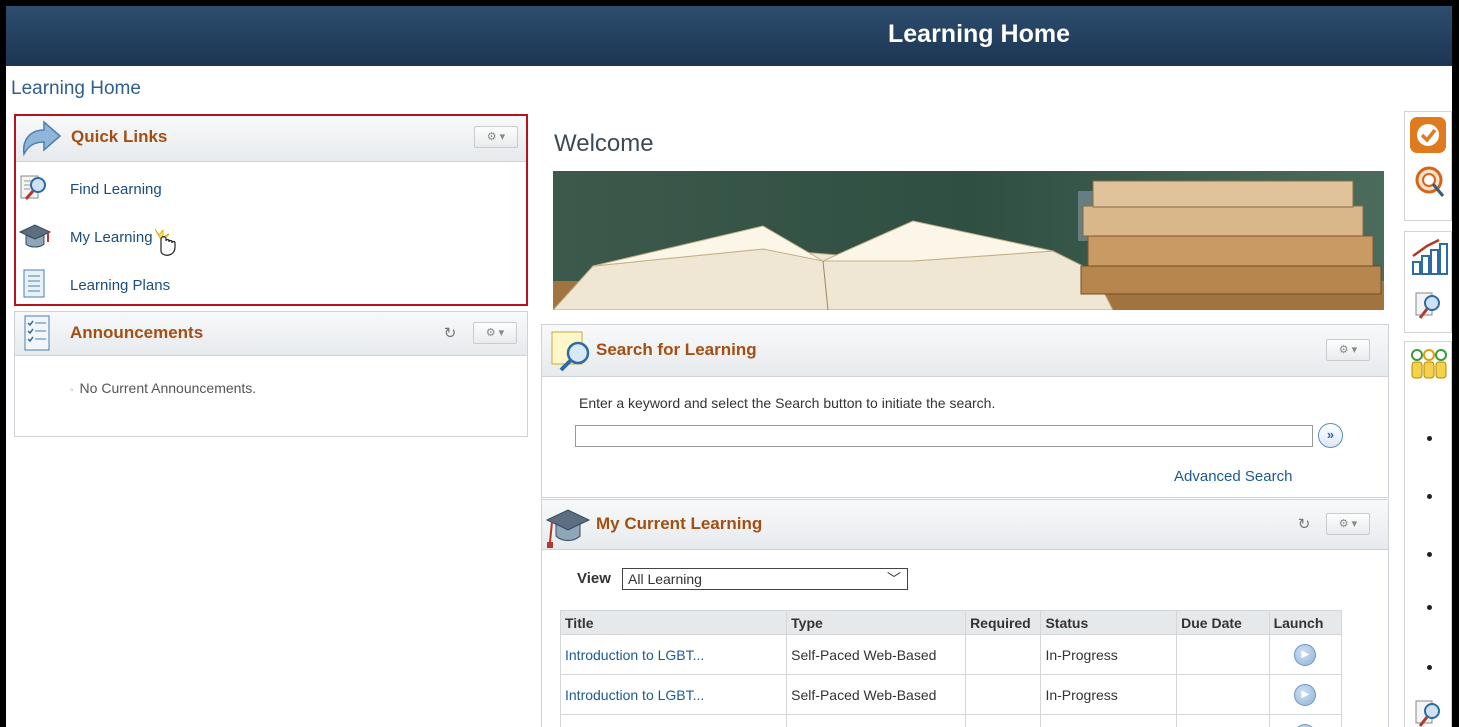 This screenshot has height=727, width=1459. Describe the element at coordinates (1428, 282) in the screenshot. I see `rail-group-middle` at that location.